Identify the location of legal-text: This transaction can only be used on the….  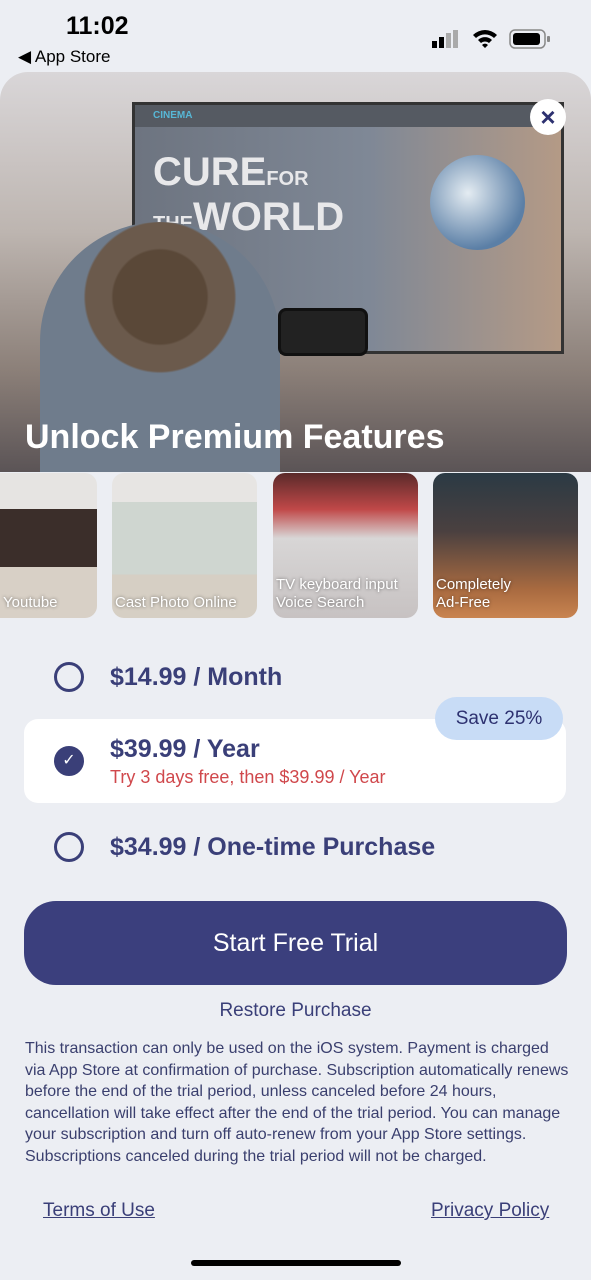
(297, 1102).